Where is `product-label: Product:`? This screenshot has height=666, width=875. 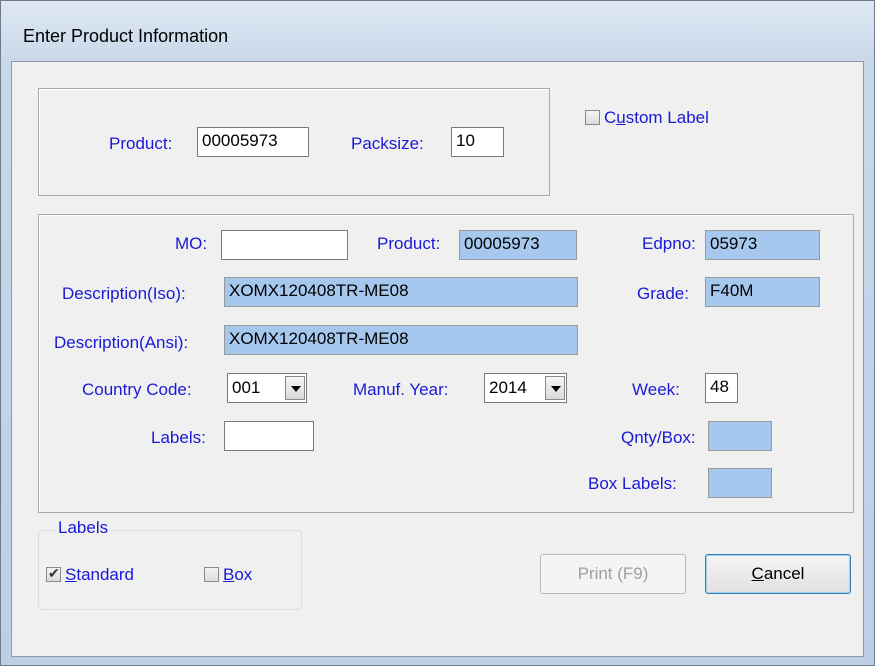 product-label: Product: is located at coordinates (141, 143).